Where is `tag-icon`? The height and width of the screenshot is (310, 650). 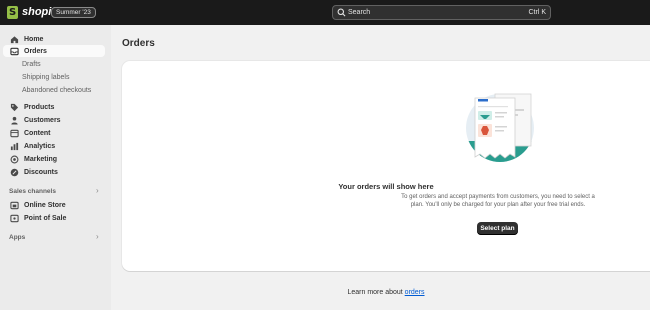 tag-icon is located at coordinates (14, 107).